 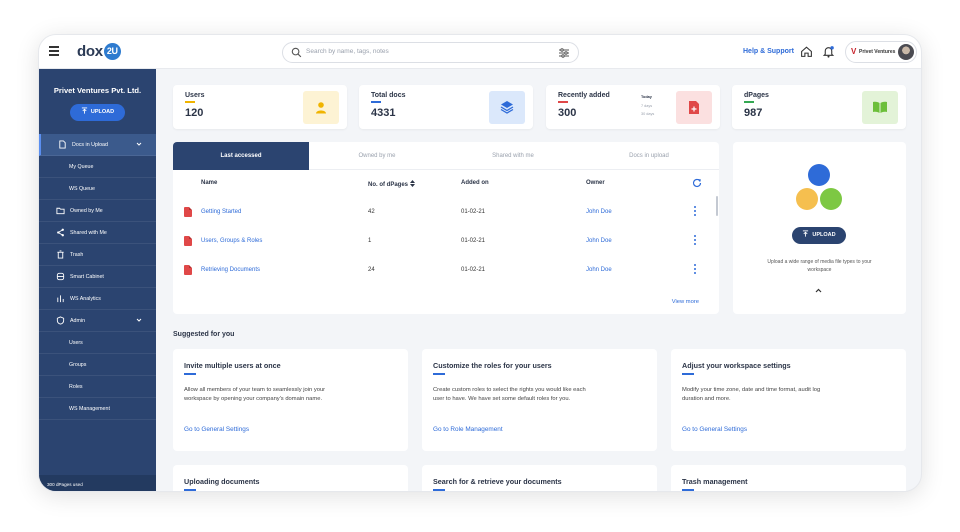 What do you see at coordinates (97, 321) in the screenshot?
I see `sidebar-item-admin: Admin` at bounding box center [97, 321].